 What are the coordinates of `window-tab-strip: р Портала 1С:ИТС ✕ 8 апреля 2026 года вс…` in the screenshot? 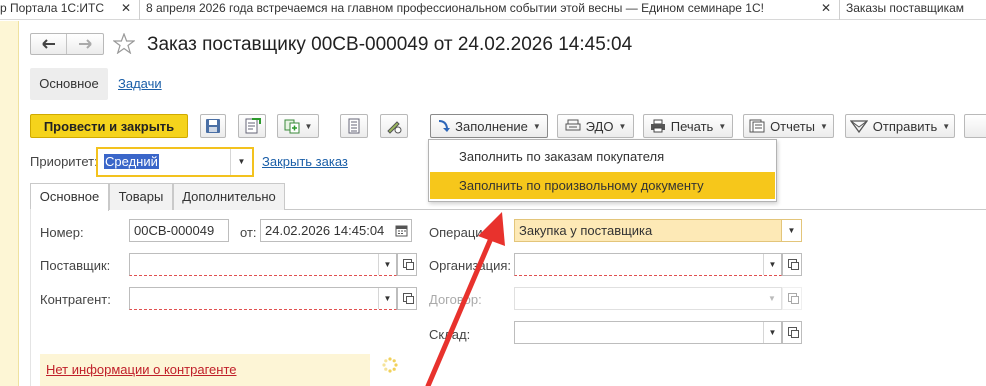 It's located at (493, 10).